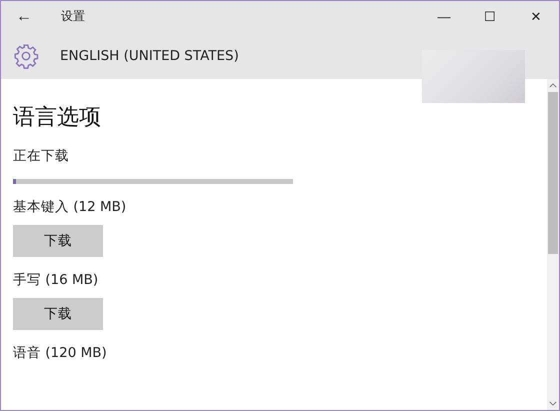 This screenshot has height=411, width=560. What do you see at coordinates (60, 353) in the screenshot?
I see `feature-label: 语音 (120 MB)` at bounding box center [60, 353].